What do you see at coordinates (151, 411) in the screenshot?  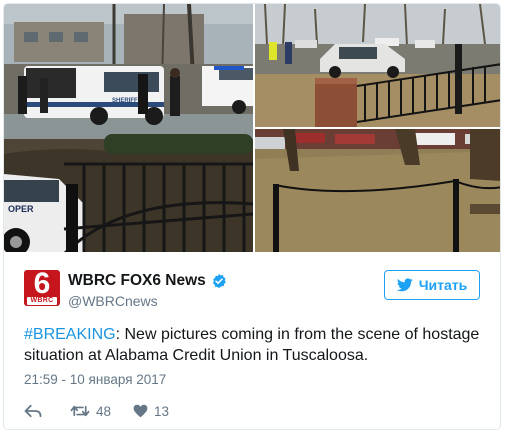 I see `like-button: 13` at bounding box center [151, 411].